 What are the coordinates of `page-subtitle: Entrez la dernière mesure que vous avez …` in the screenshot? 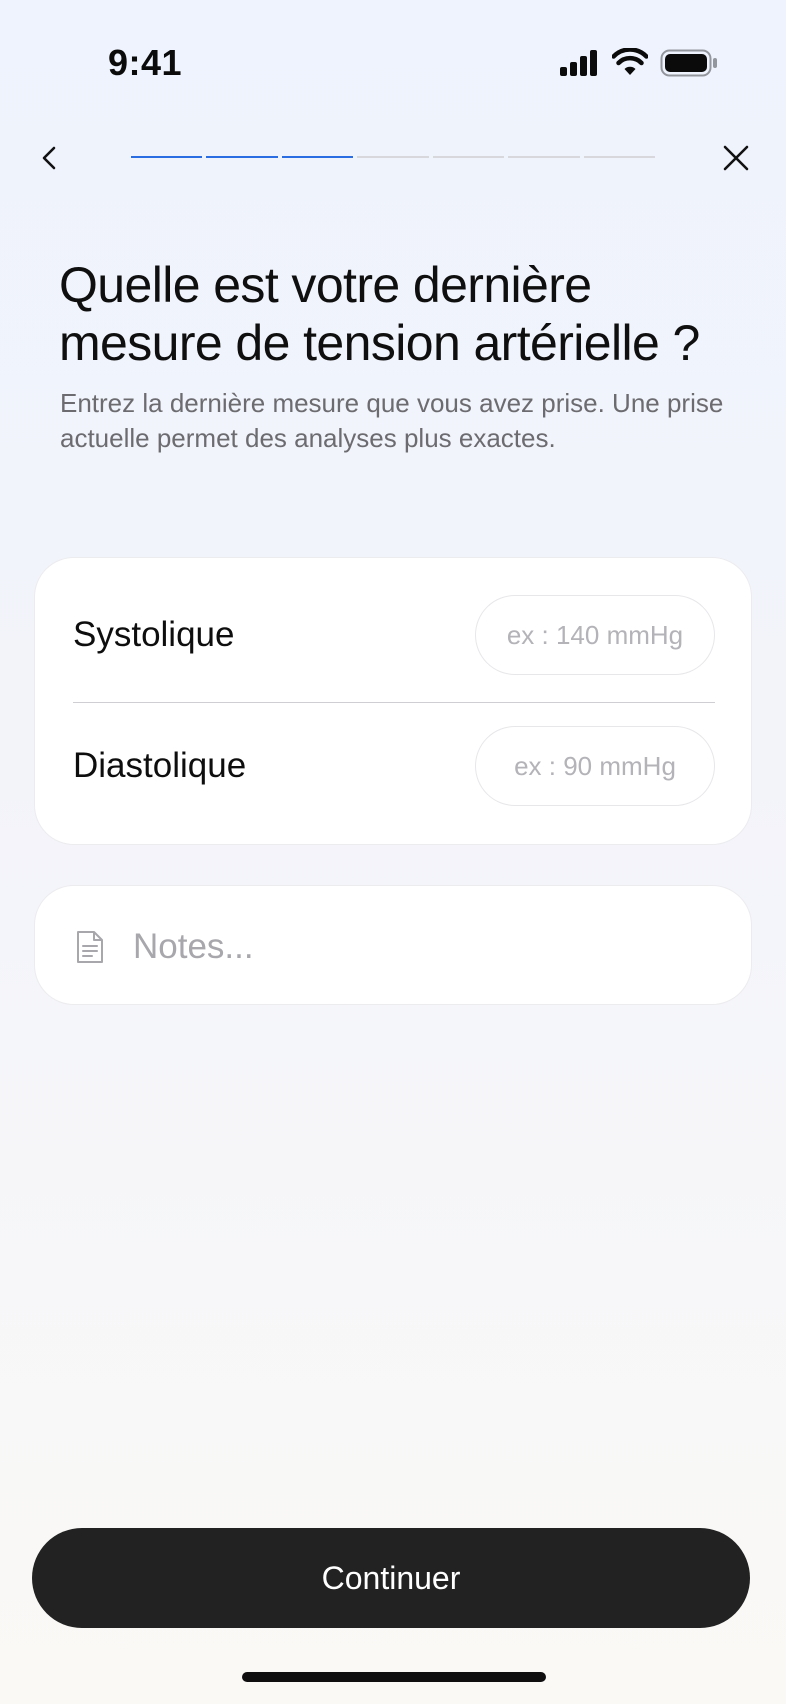 It's located at (392, 420).